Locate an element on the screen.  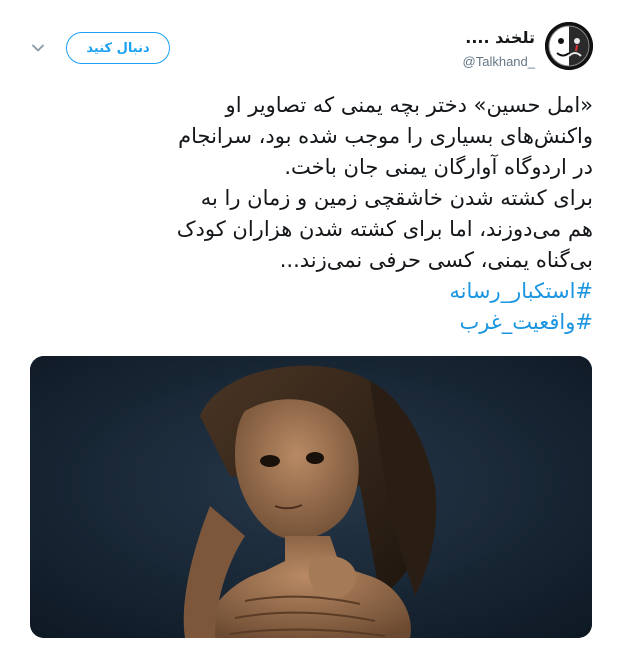
tweet-line: برای کشته شدن خاشقچی زمین و زمان را به is located at coordinates (396, 198).